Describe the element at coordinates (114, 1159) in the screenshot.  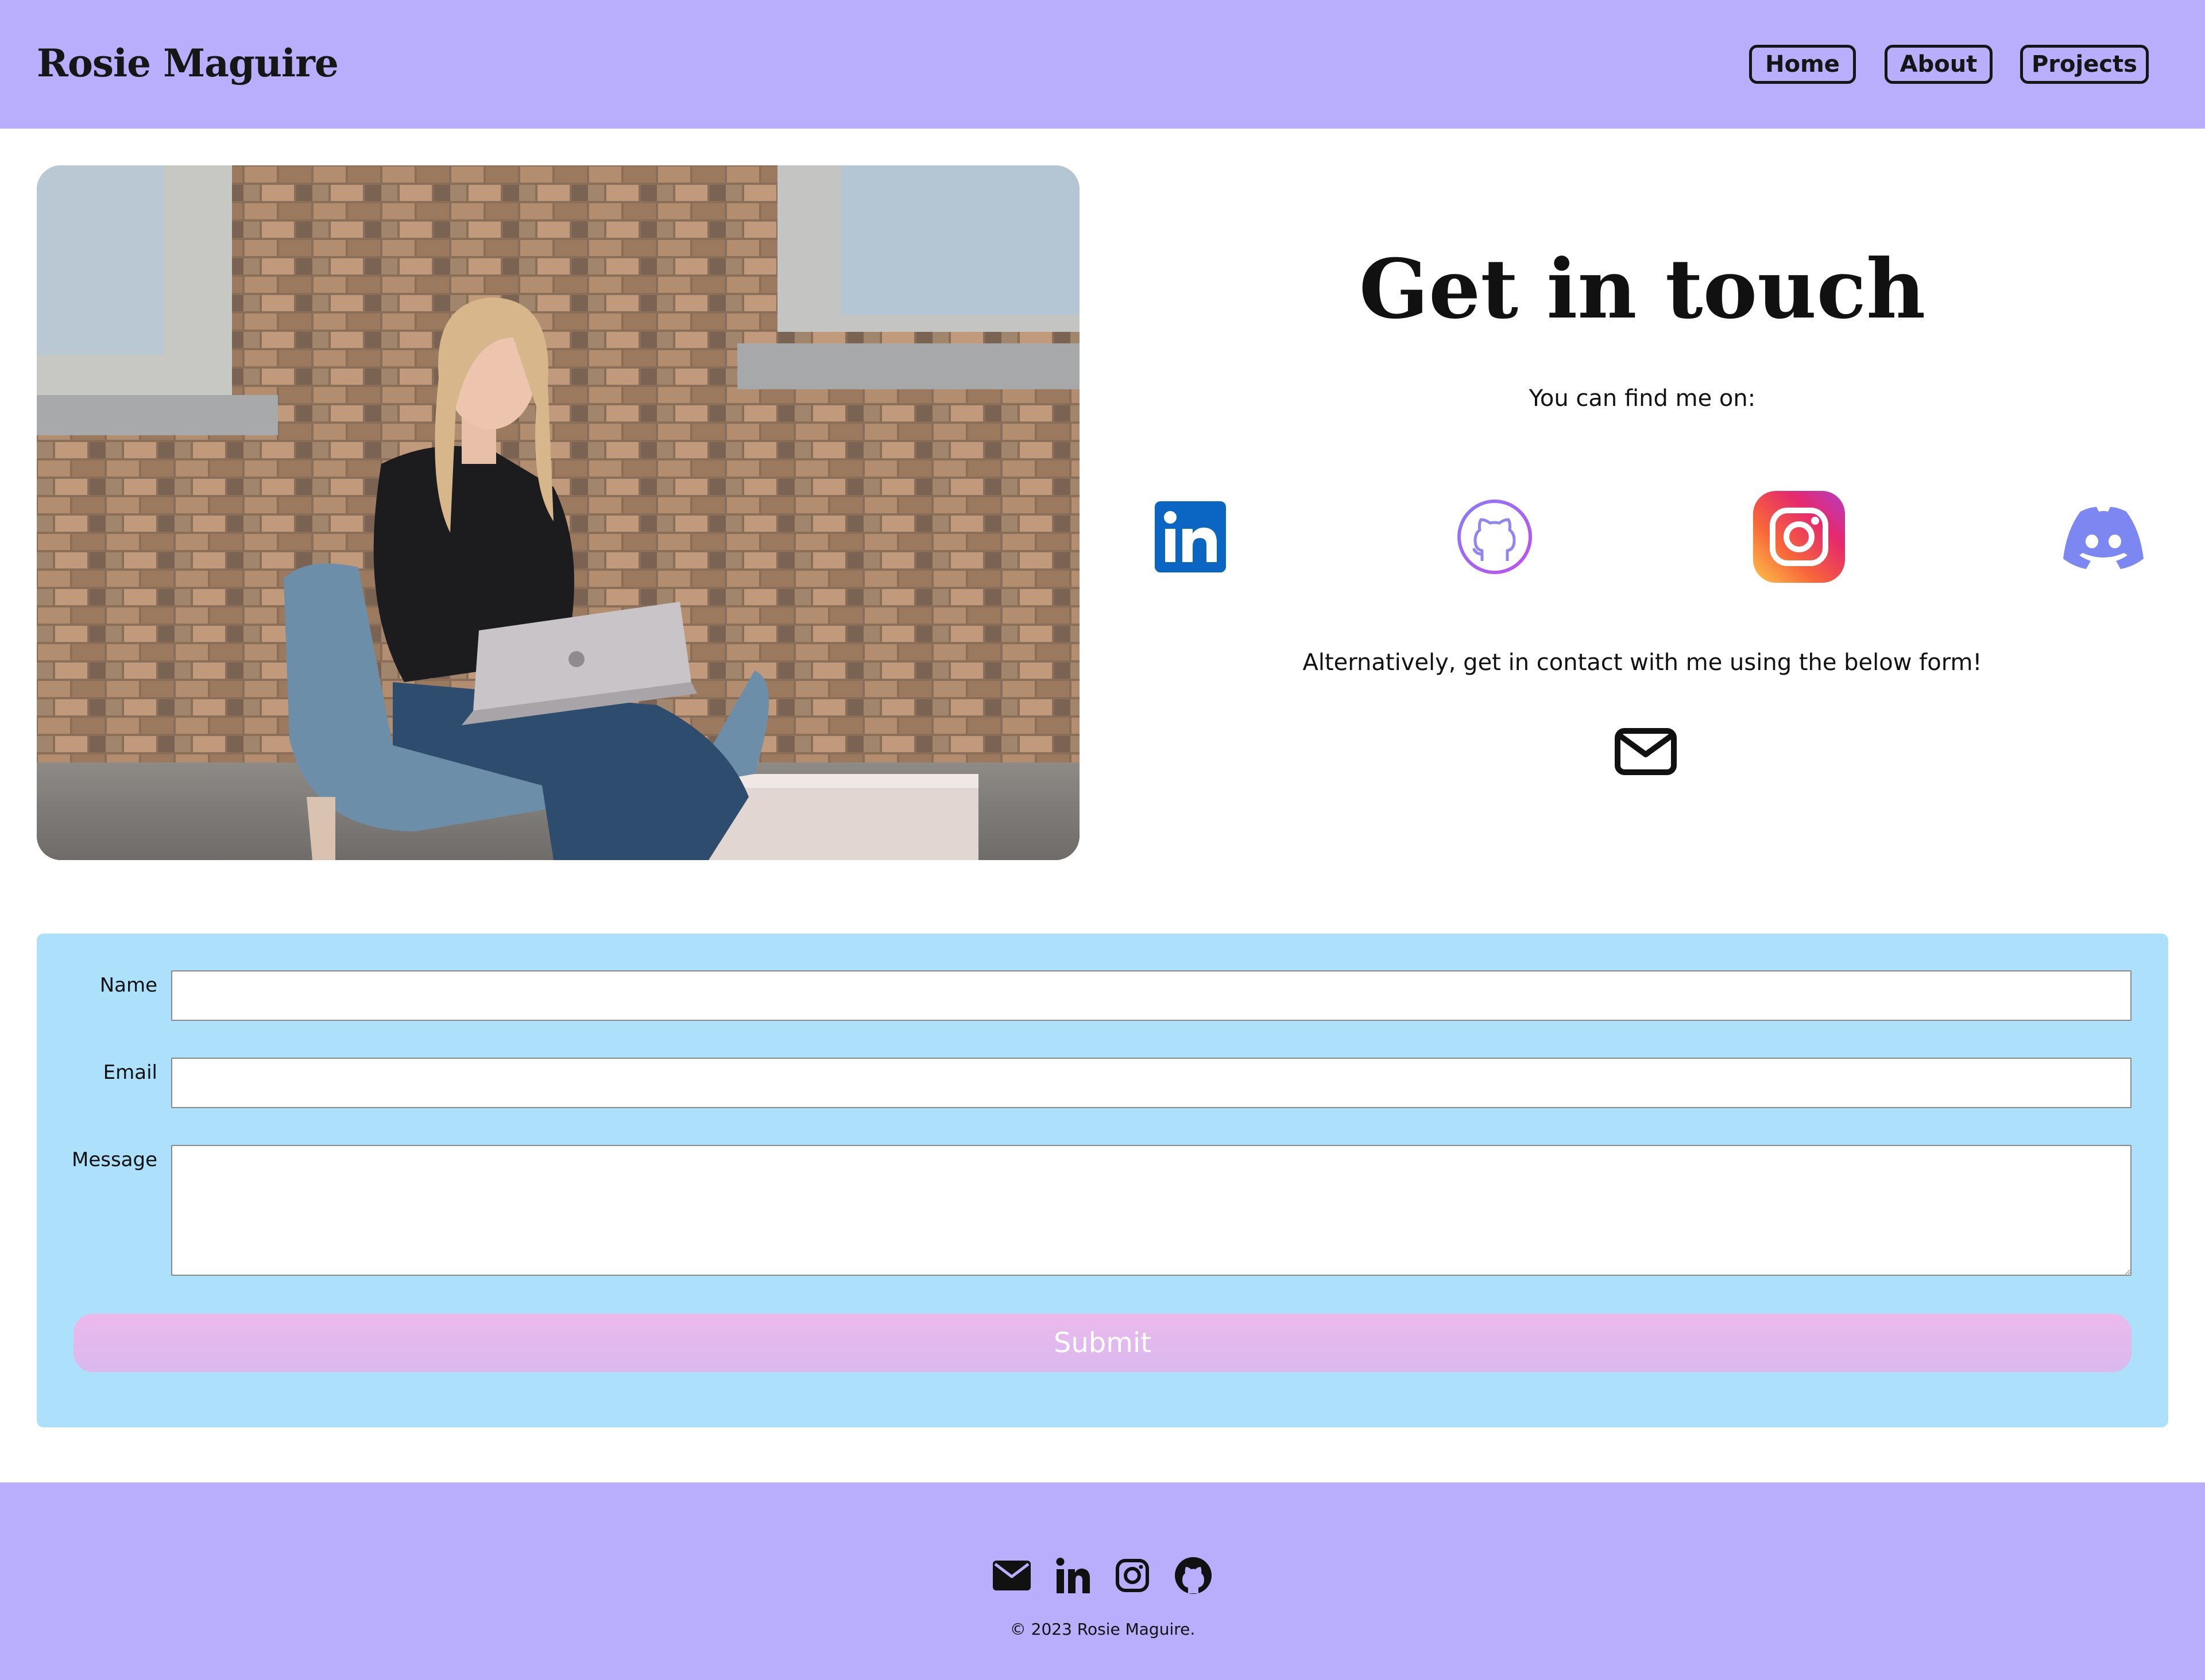
I see `message-label: Message` at that location.